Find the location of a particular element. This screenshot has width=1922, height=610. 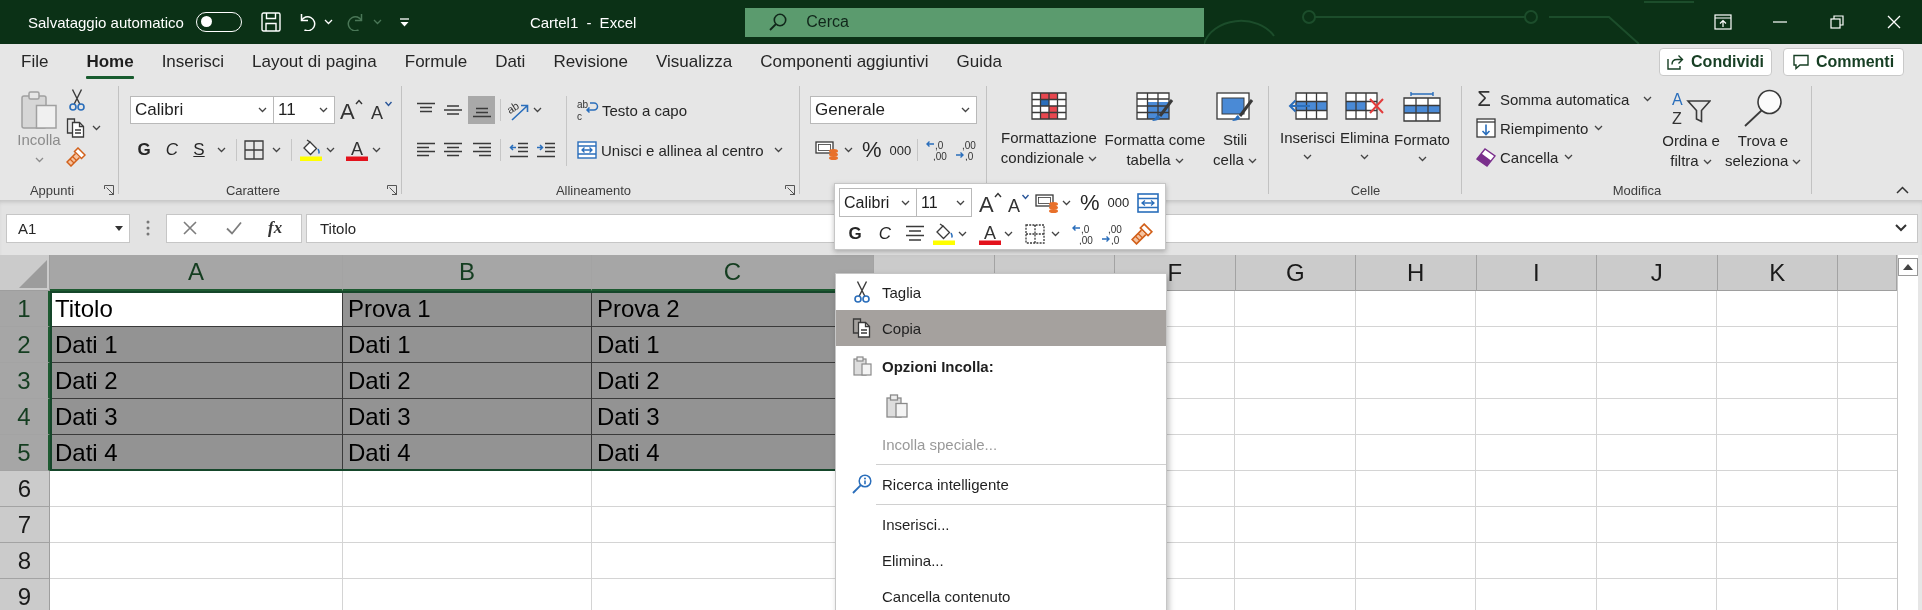

spreadsheet-cell: Titolo is located at coordinates (196, 309).